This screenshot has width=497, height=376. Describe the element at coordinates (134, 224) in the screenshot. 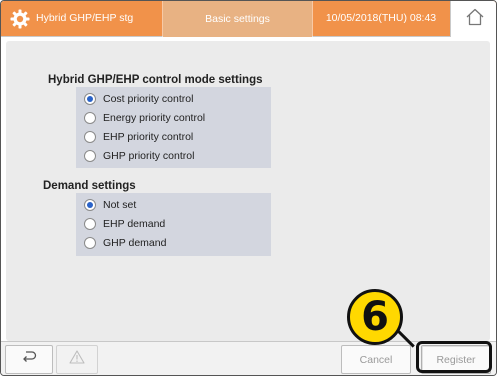

I see `radio-label: EHP demand` at that location.